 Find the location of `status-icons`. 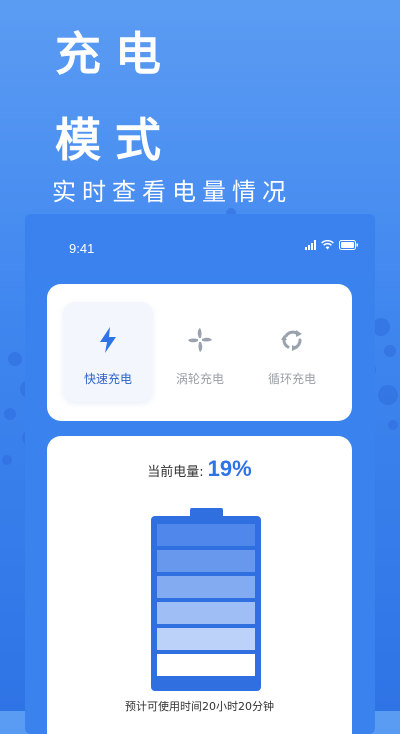

status-icons is located at coordinates (332, 245).